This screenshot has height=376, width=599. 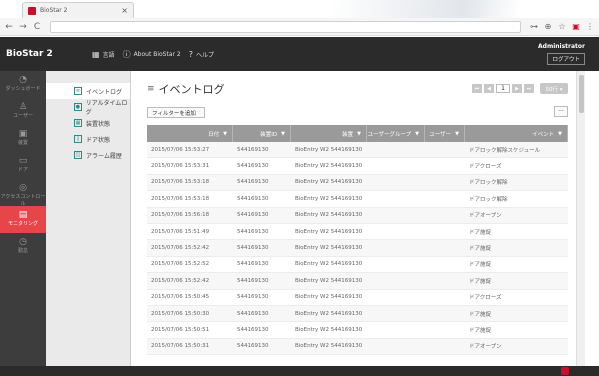 I want to click on cell-date: 2015/07/06 15:53:18, so click(x=180, y=198).